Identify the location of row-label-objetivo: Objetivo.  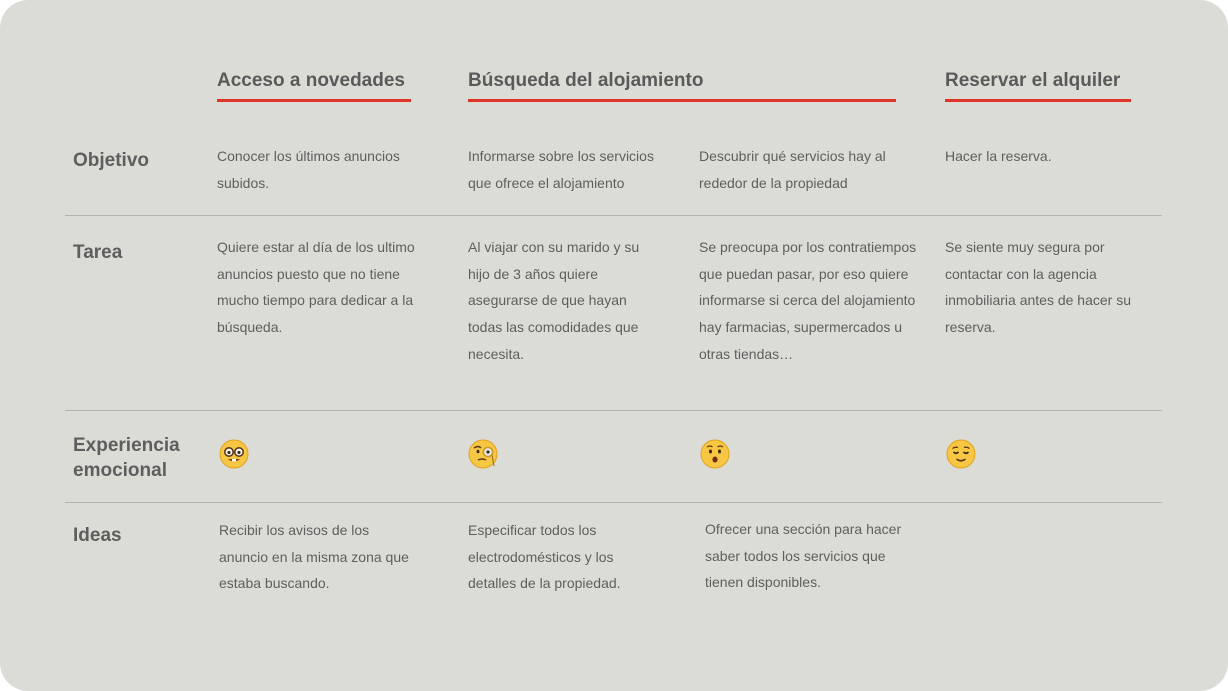
(111, 160).